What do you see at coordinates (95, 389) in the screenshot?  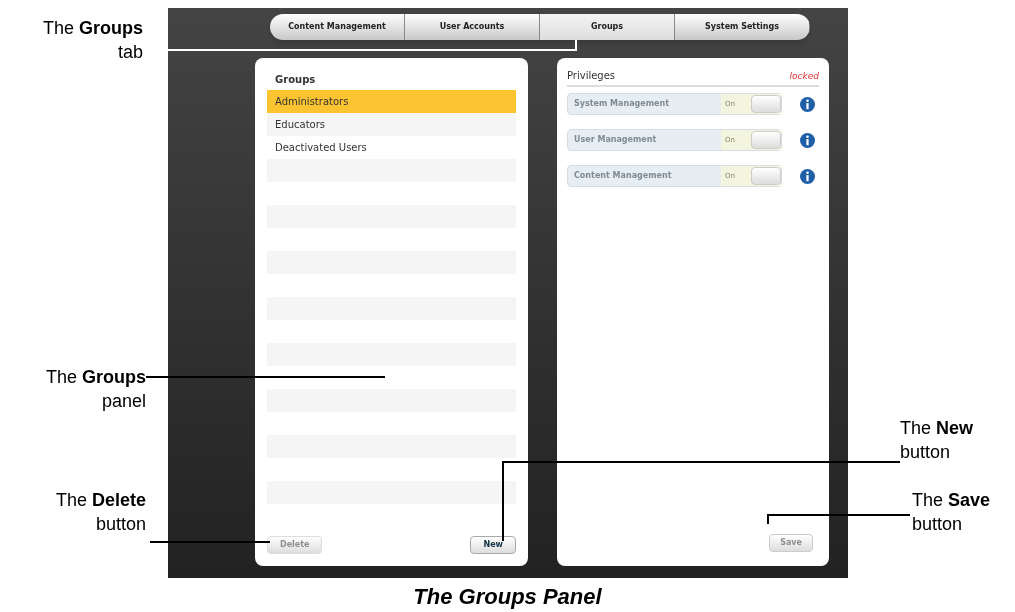 I see `callout-text: The Groups panel` at bounding box center [95, 389].